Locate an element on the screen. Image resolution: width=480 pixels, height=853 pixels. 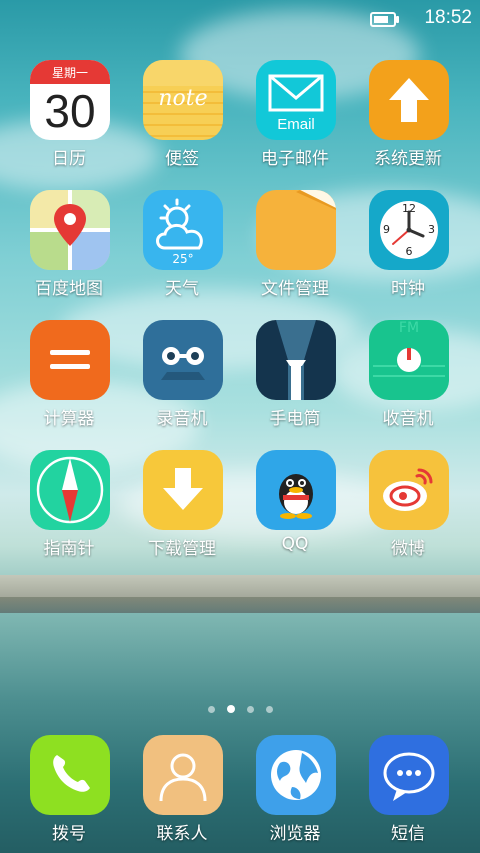
app-label: 电子邮件 is located at coordinates (295, 159).